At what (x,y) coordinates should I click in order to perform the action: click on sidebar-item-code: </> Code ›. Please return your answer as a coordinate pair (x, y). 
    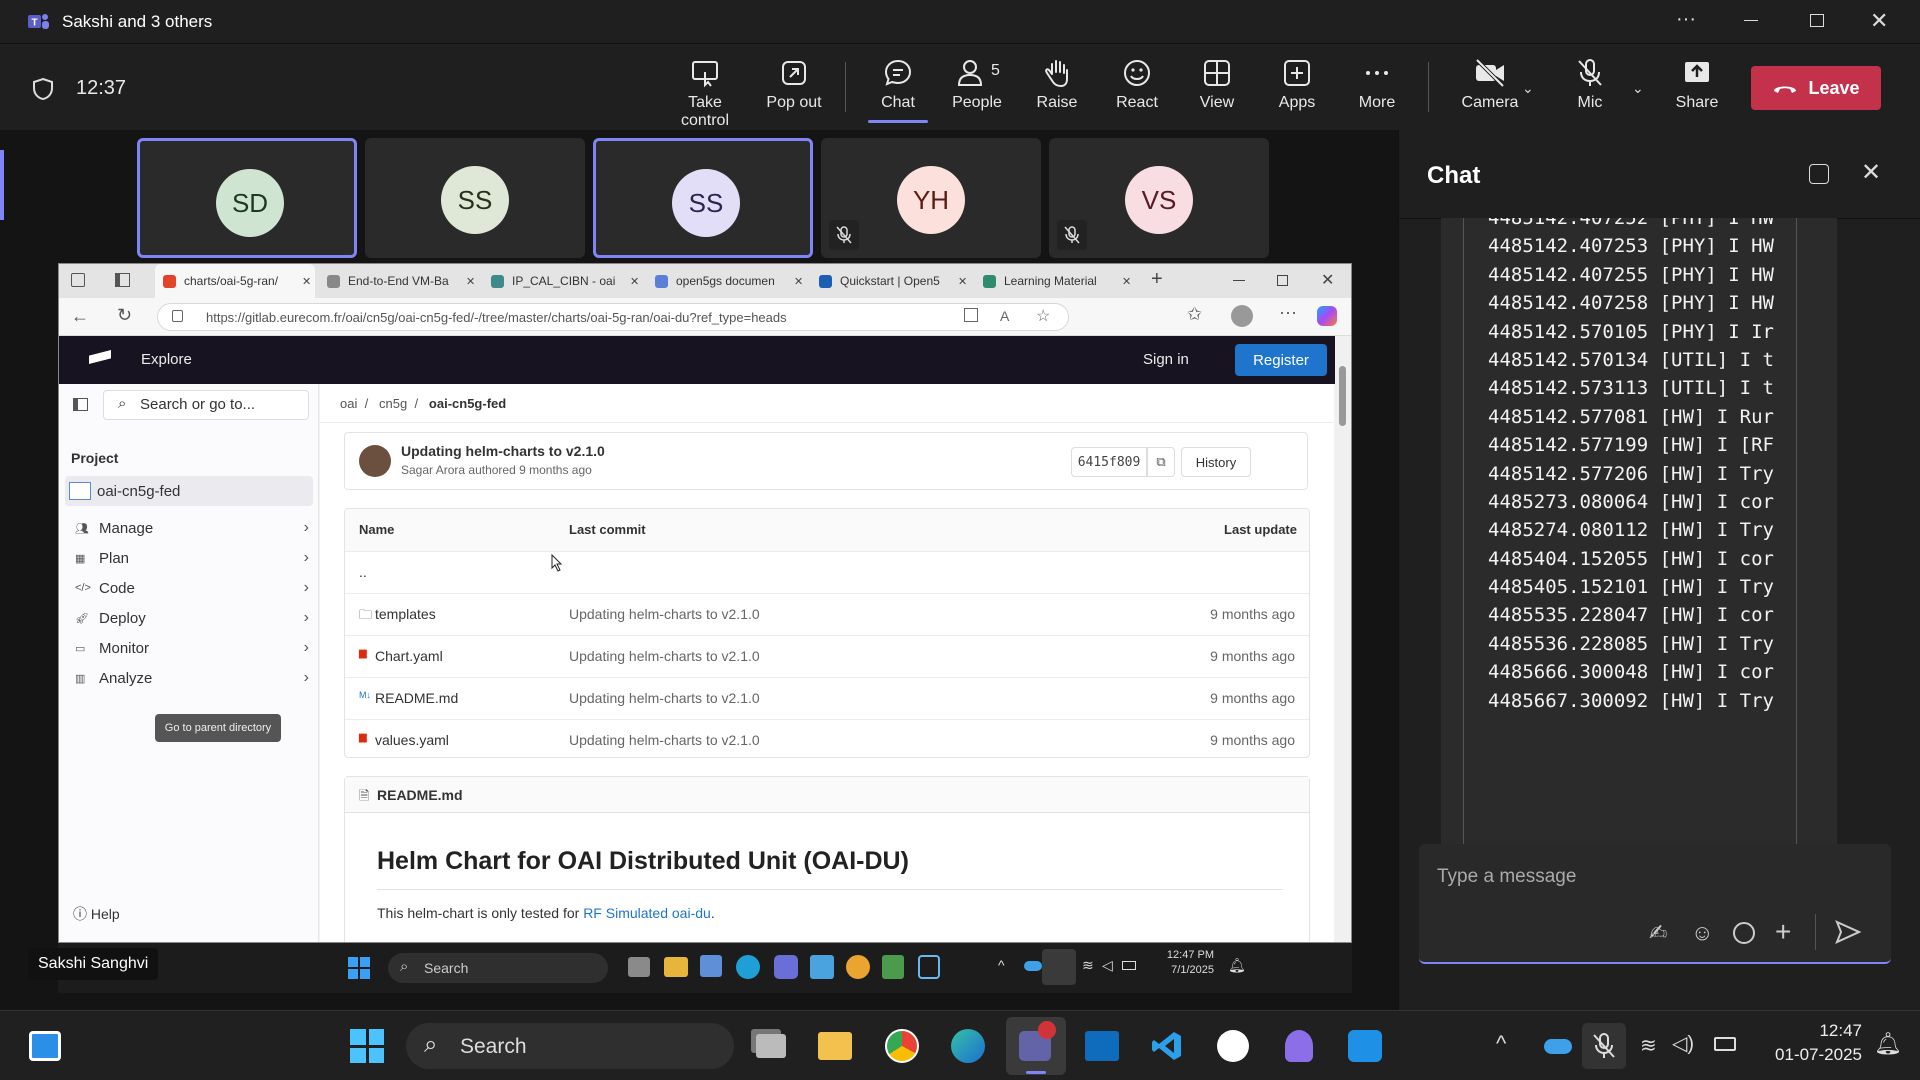
    Looking at the image, I should click on (195, 588).